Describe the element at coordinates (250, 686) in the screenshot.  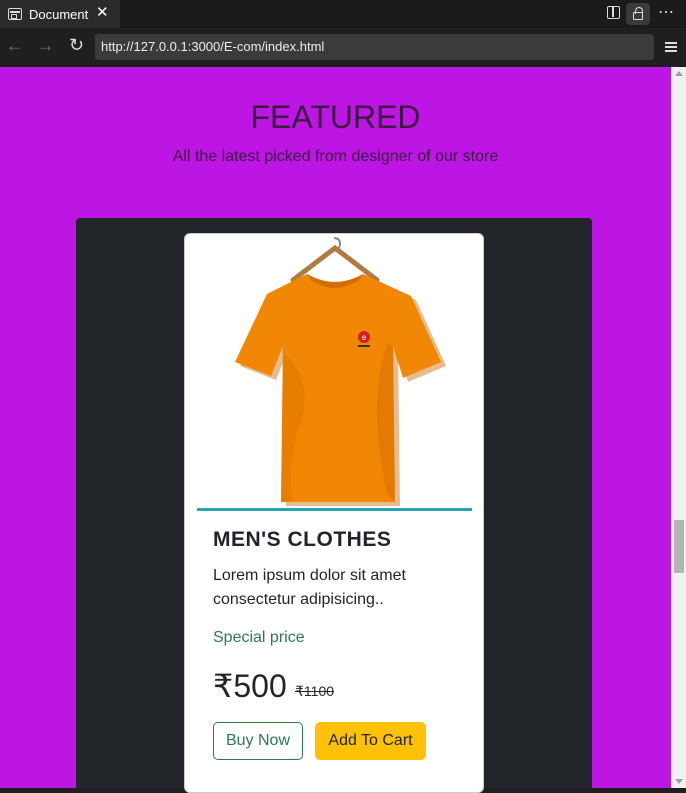
I see `current-price: ₹500` at that location.